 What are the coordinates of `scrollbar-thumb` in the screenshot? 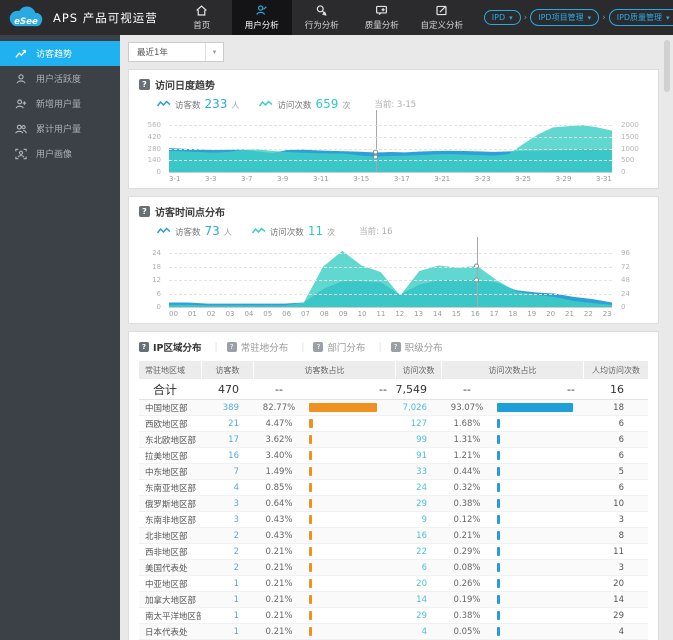 It's located at (667, 66).